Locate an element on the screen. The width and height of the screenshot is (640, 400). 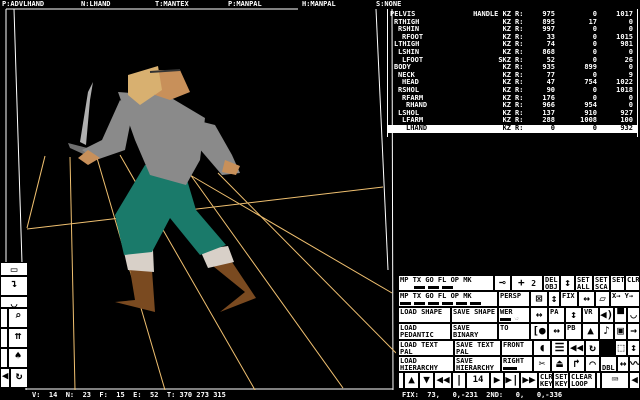
rotate-icon-2: ↻ is located at coordinates (592, 348).